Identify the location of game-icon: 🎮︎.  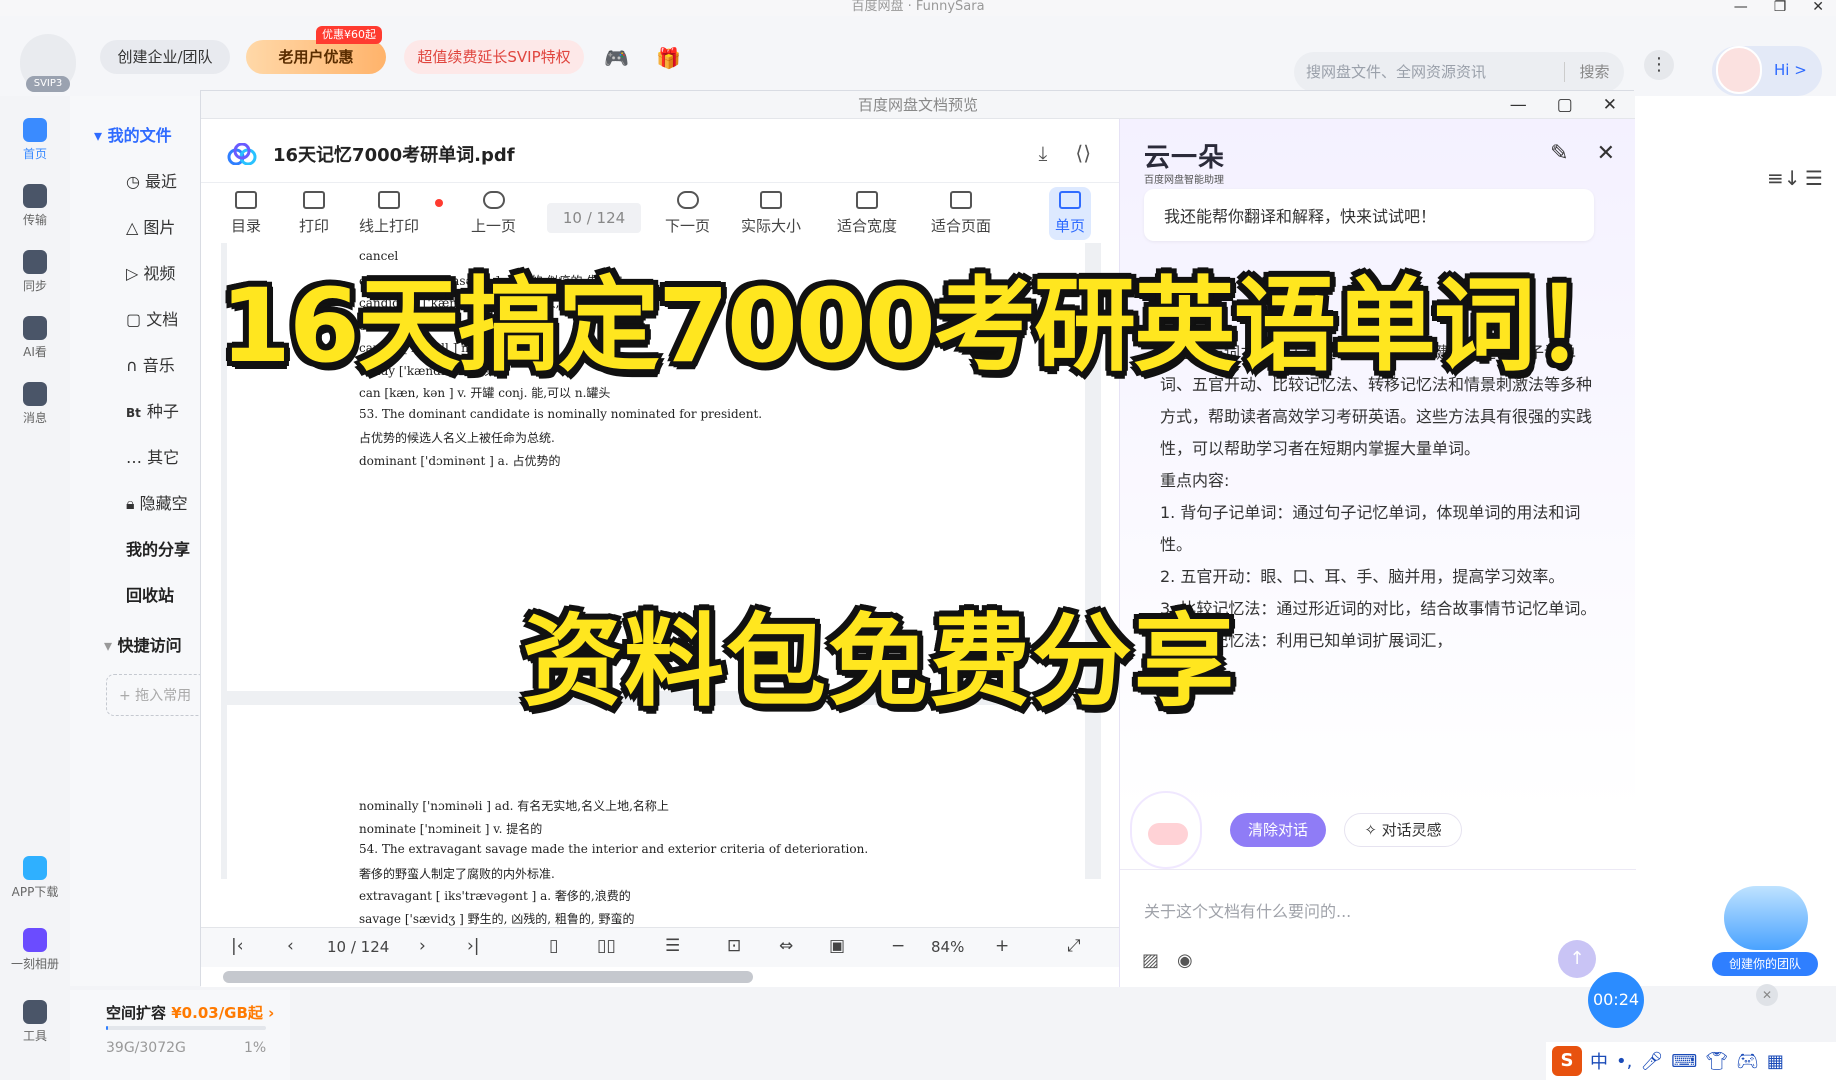
(1747, 1061).